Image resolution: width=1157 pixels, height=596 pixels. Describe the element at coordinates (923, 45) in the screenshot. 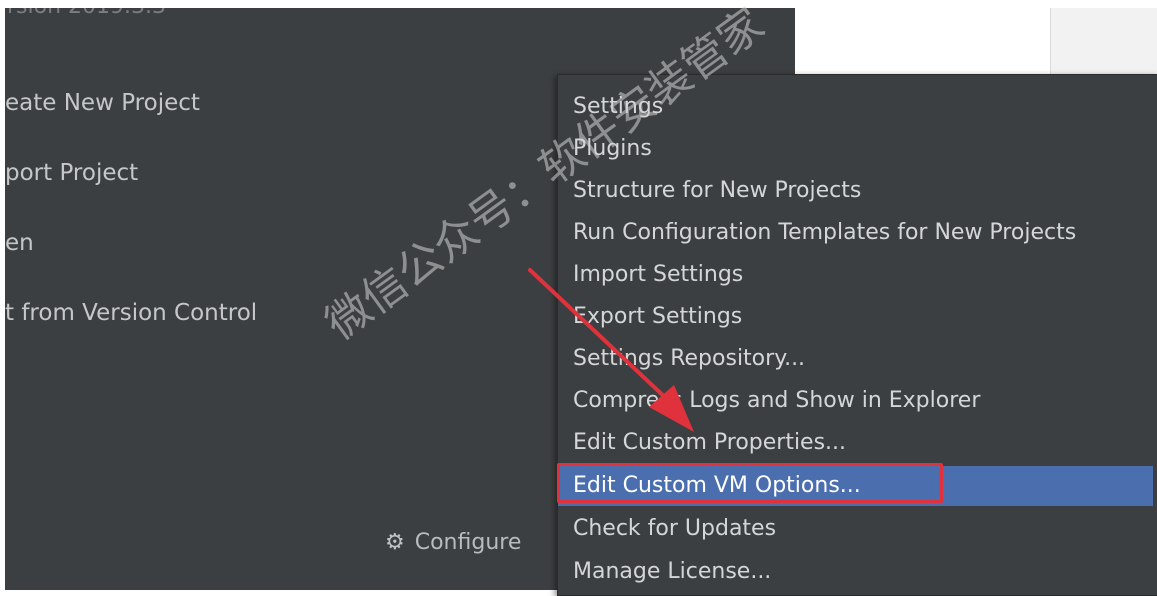

I see `background-panel-inner` at that location.